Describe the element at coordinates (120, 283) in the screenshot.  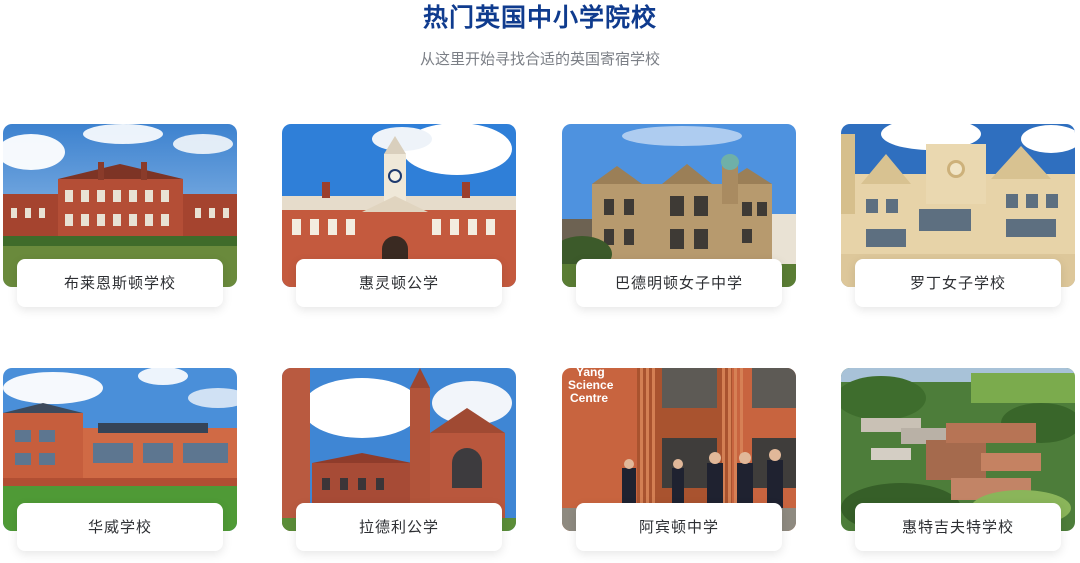
I see `school-name-bryanston: 布莱恩斯顿学校` at that location.